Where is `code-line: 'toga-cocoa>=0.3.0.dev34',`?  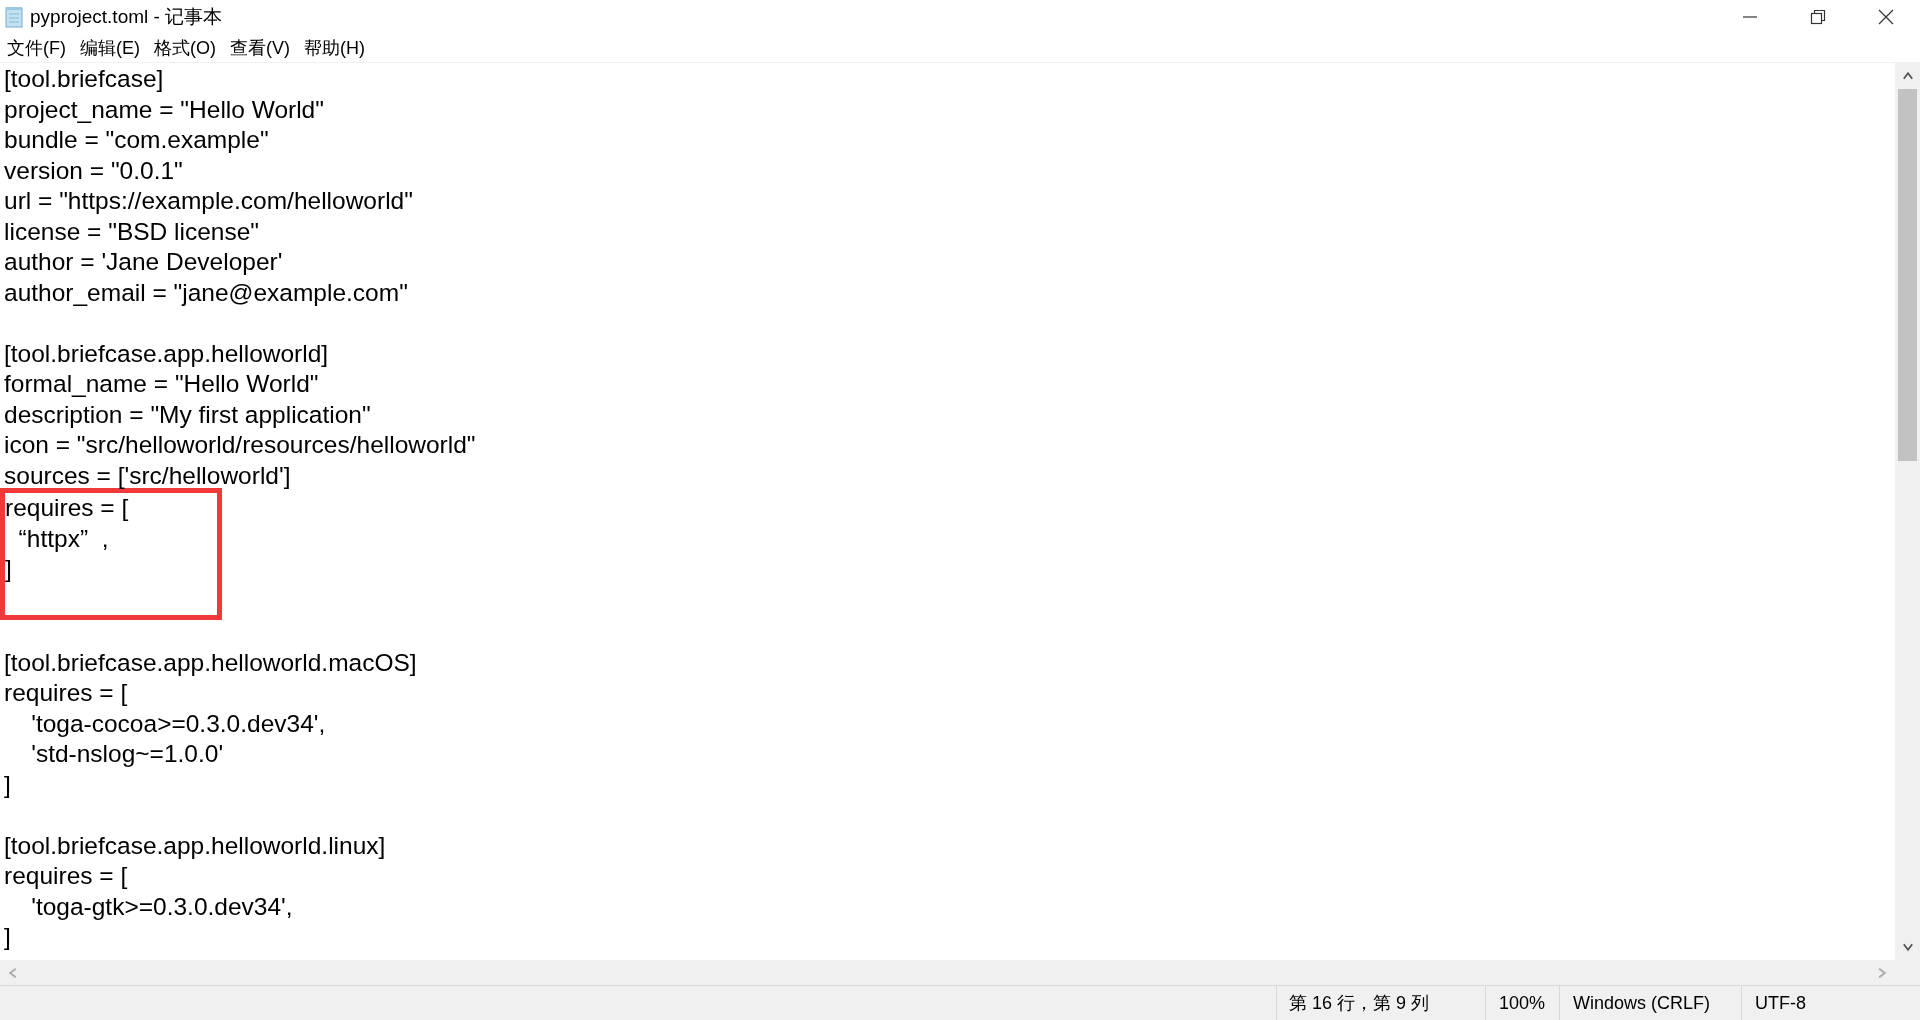
code-line: 'toga-cocoa>=0.3.0.dev34', is located at coordinates (178, 723).